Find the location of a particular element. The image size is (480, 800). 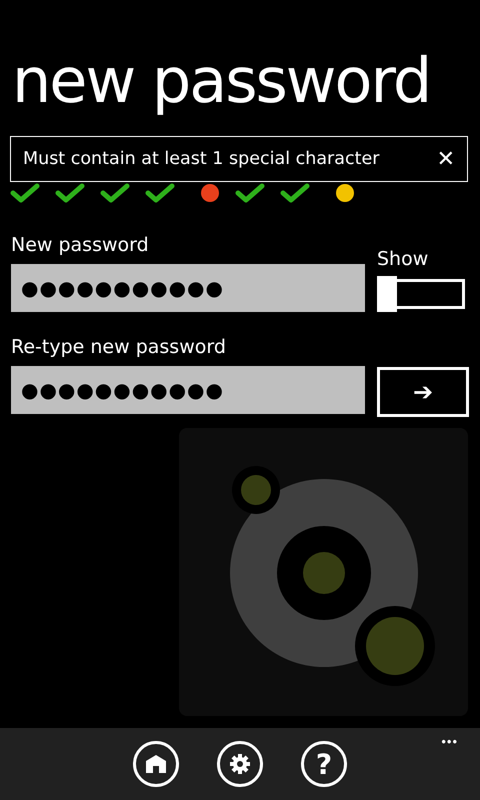

close-button: ✕ is located at coordinates (445, 159).